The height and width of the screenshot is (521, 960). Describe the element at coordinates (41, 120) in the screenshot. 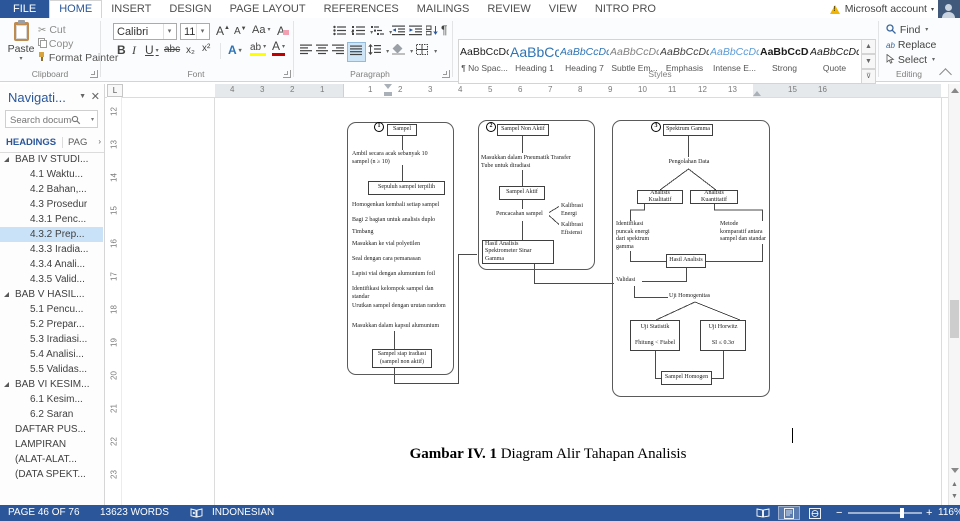

I see `search-input` at that location.